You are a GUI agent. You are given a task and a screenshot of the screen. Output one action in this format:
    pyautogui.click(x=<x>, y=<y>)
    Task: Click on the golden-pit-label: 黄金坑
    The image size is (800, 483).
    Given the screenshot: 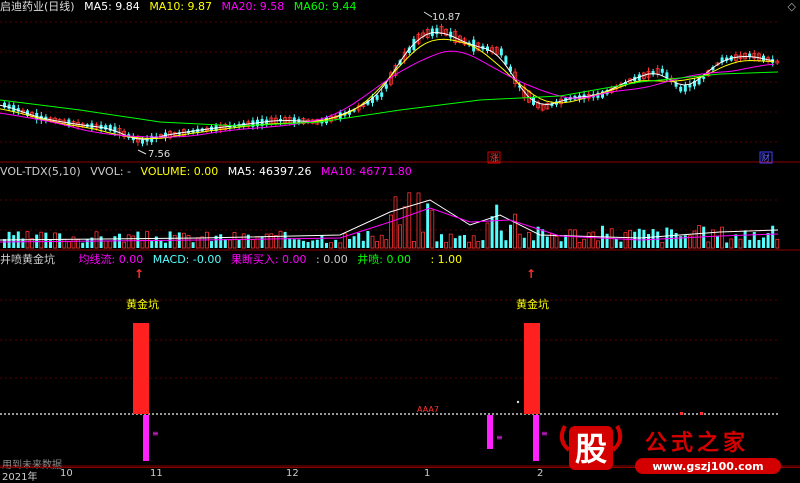 What is the action you would take?
    pyautogui.click(x=142, y=304)
    